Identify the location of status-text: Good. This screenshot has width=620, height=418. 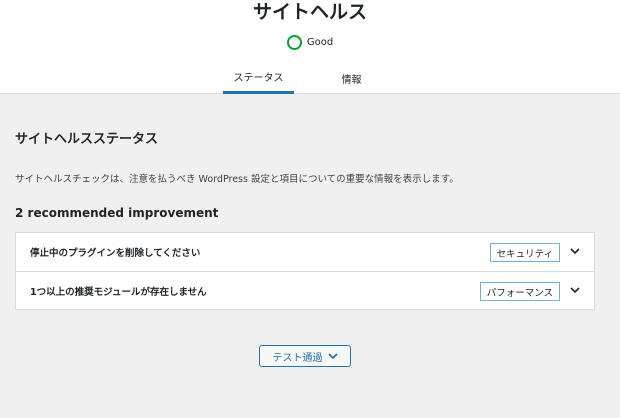
(320, 42).